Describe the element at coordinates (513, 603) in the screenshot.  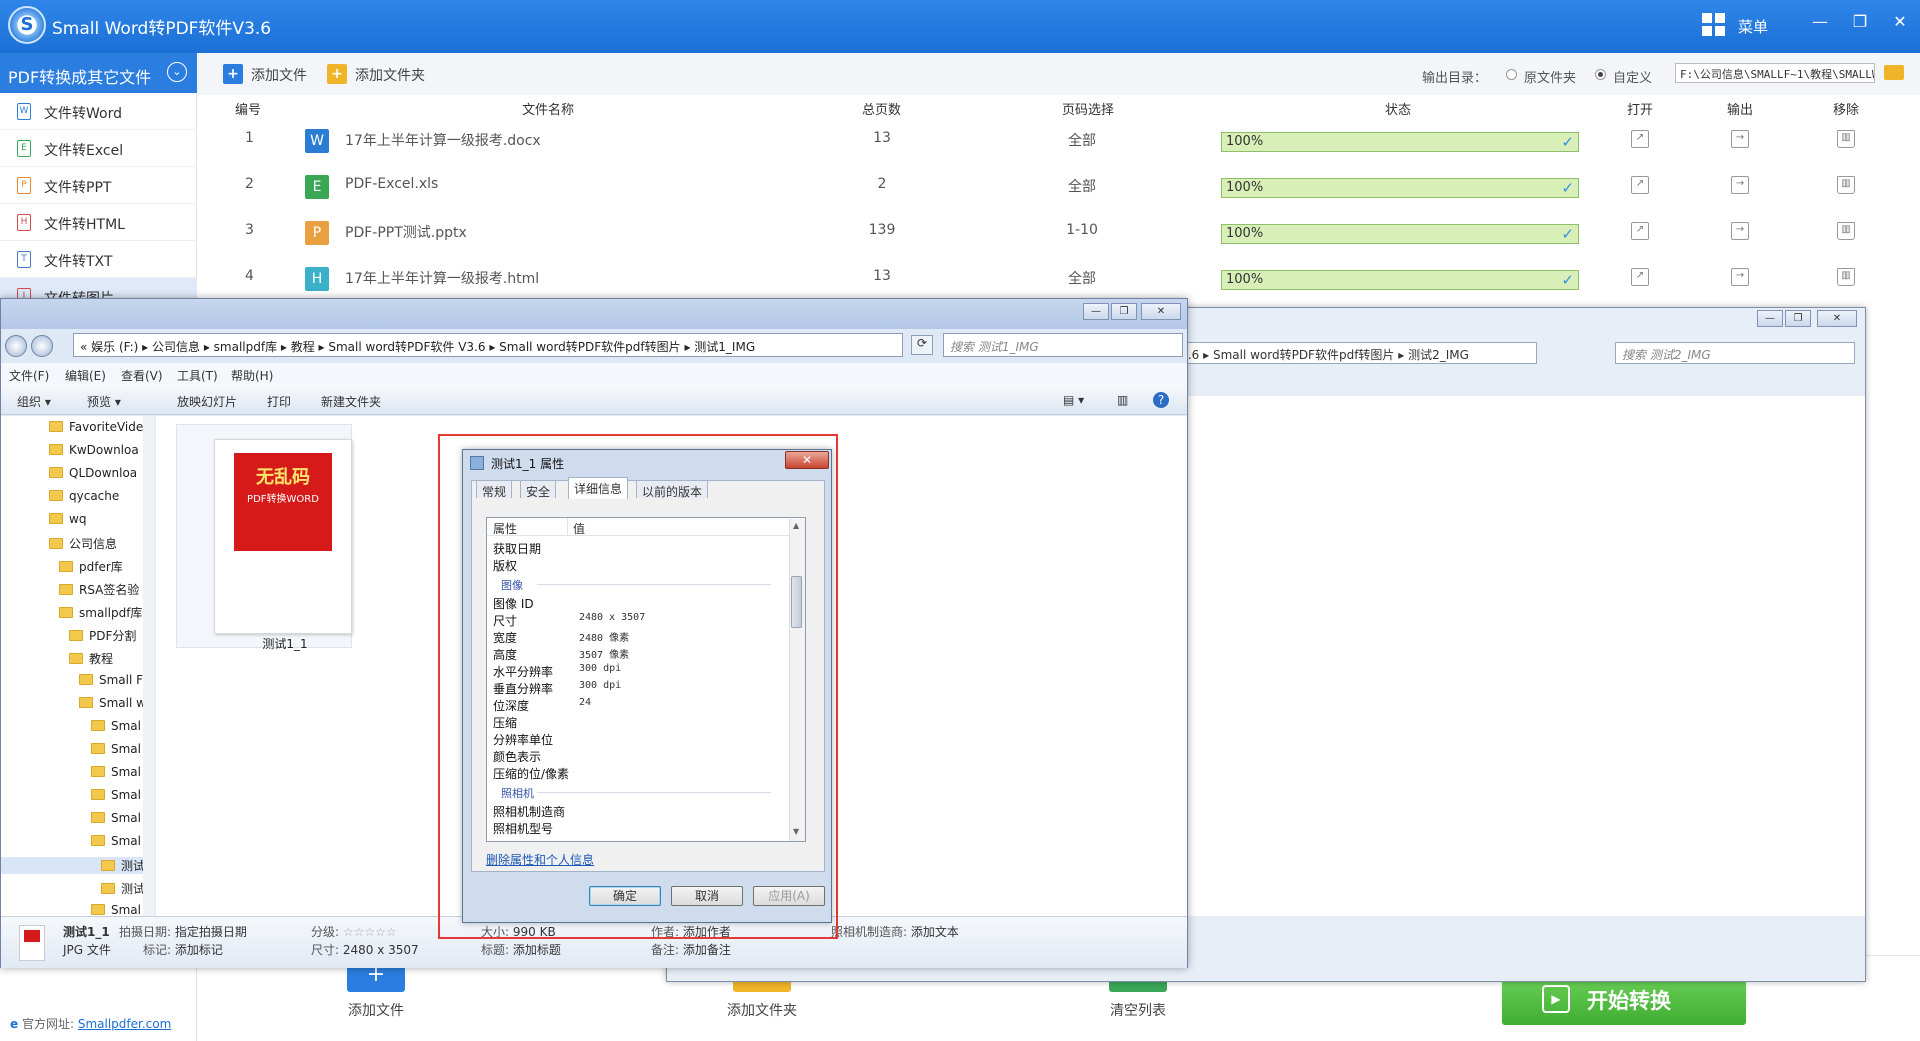
I see `property-row: 图像 ID` at that location.